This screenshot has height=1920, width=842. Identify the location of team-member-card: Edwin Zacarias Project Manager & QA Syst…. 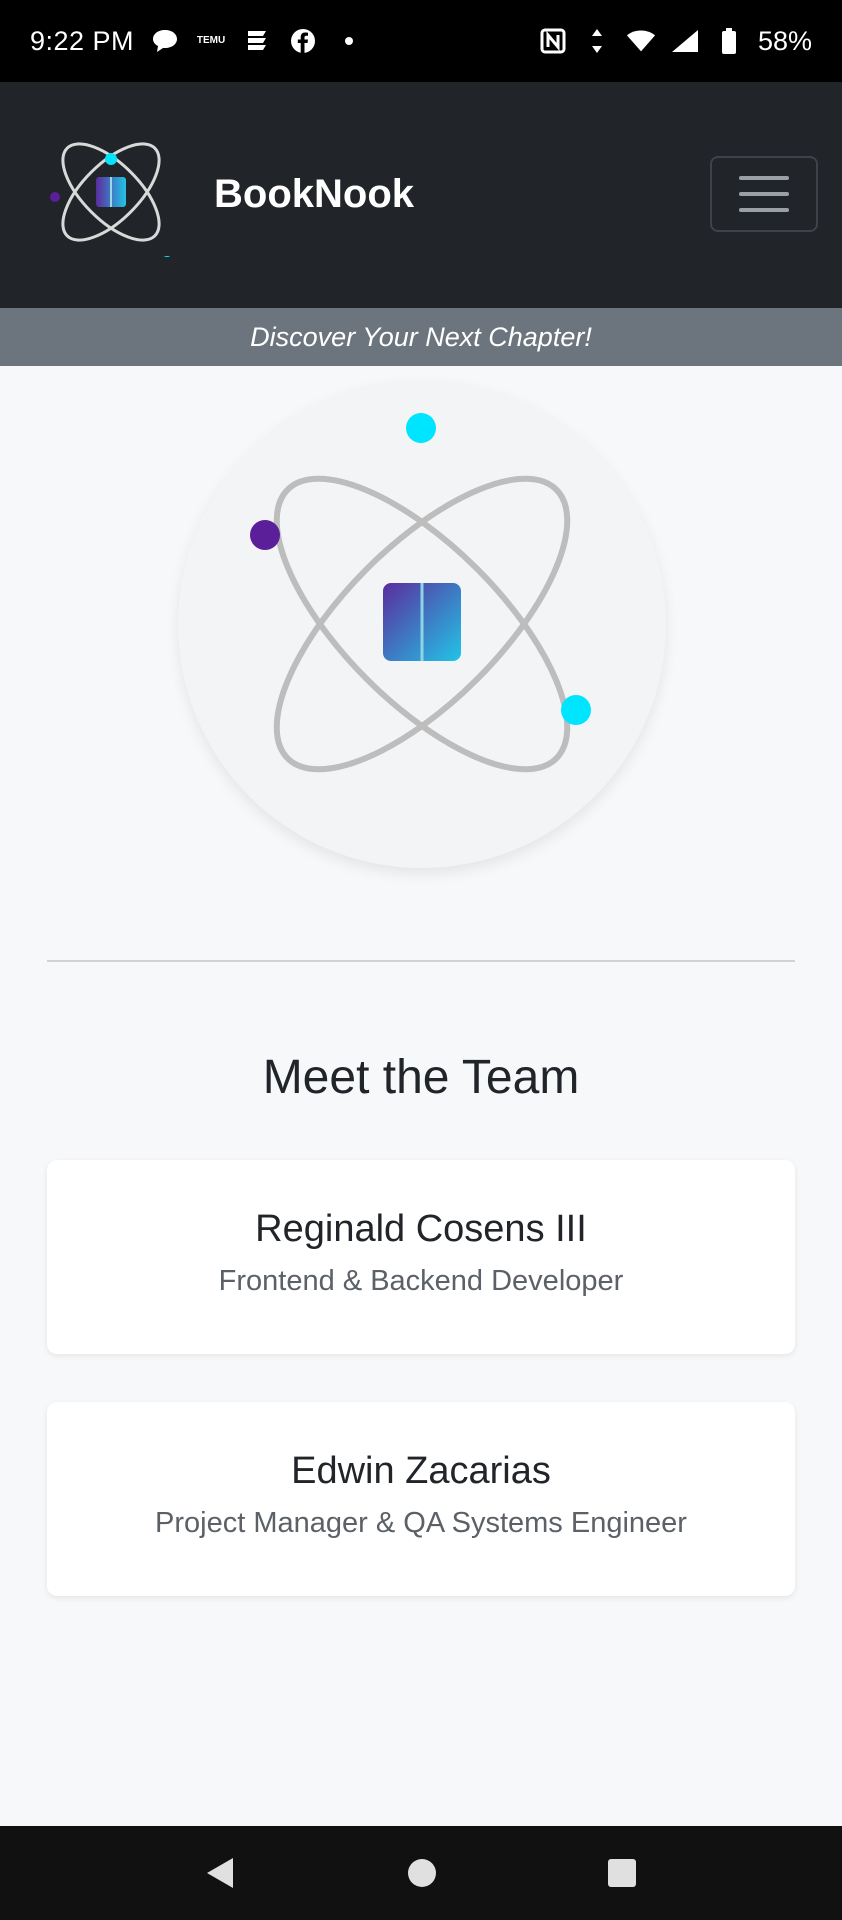
(421, 1499).